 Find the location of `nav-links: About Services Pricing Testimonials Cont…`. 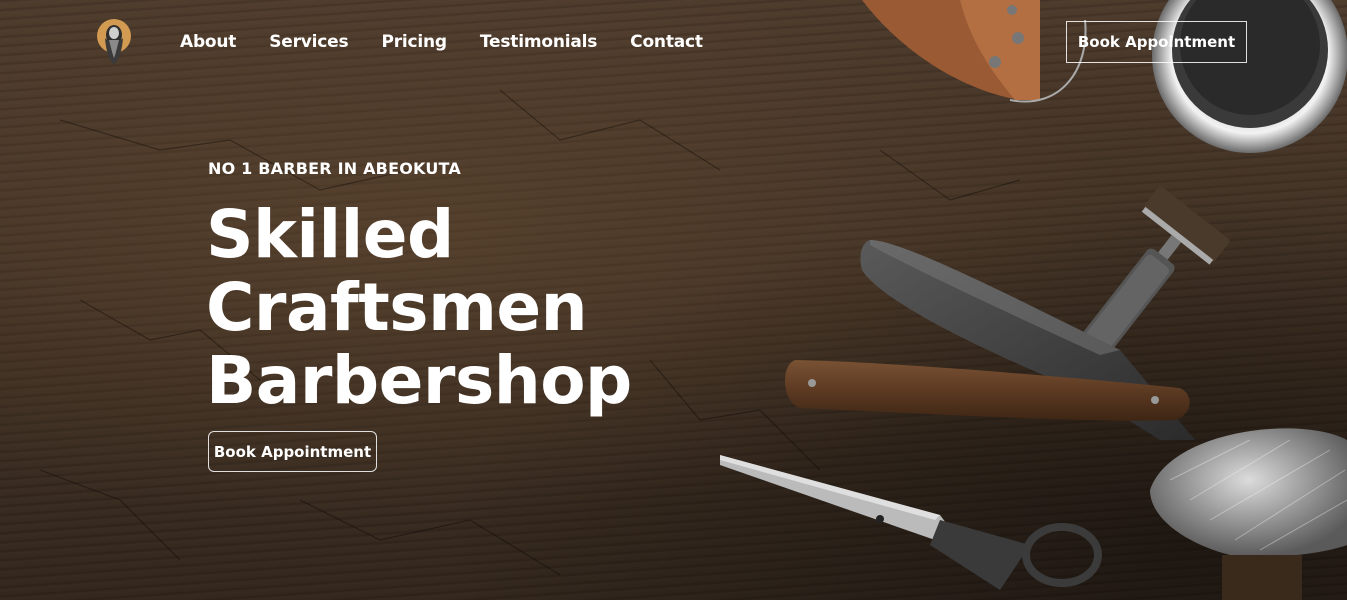

nav-links: About Services Pricing Testimonials Cont… is located at coordinates (441, 42).